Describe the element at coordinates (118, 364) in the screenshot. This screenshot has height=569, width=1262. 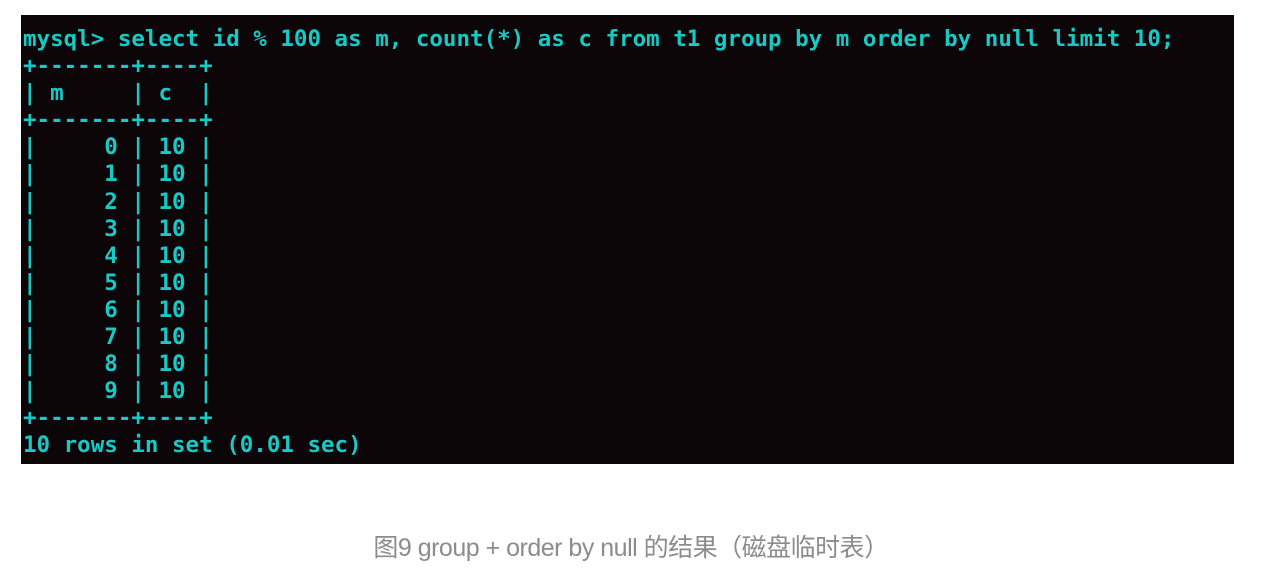
I see `table-row: | 8 | 10 |` at that location.